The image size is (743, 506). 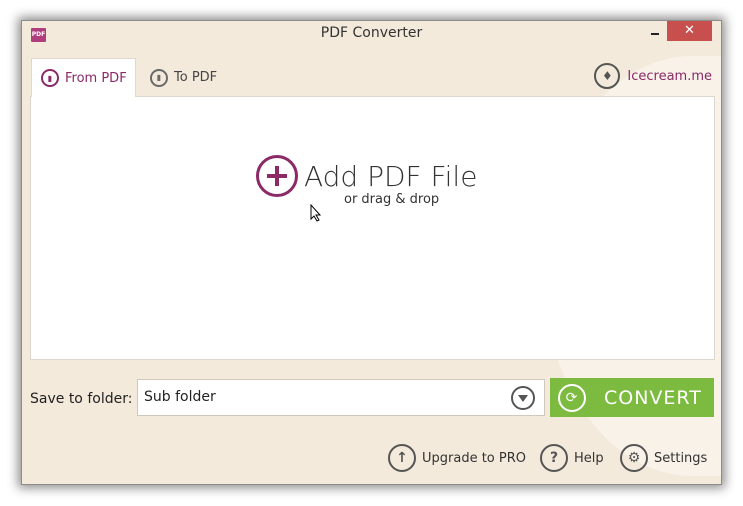 What do you see at coordinates (689, 31) in the screenshot?
I see `close-button: ✕` at bounding box center [689, 31].